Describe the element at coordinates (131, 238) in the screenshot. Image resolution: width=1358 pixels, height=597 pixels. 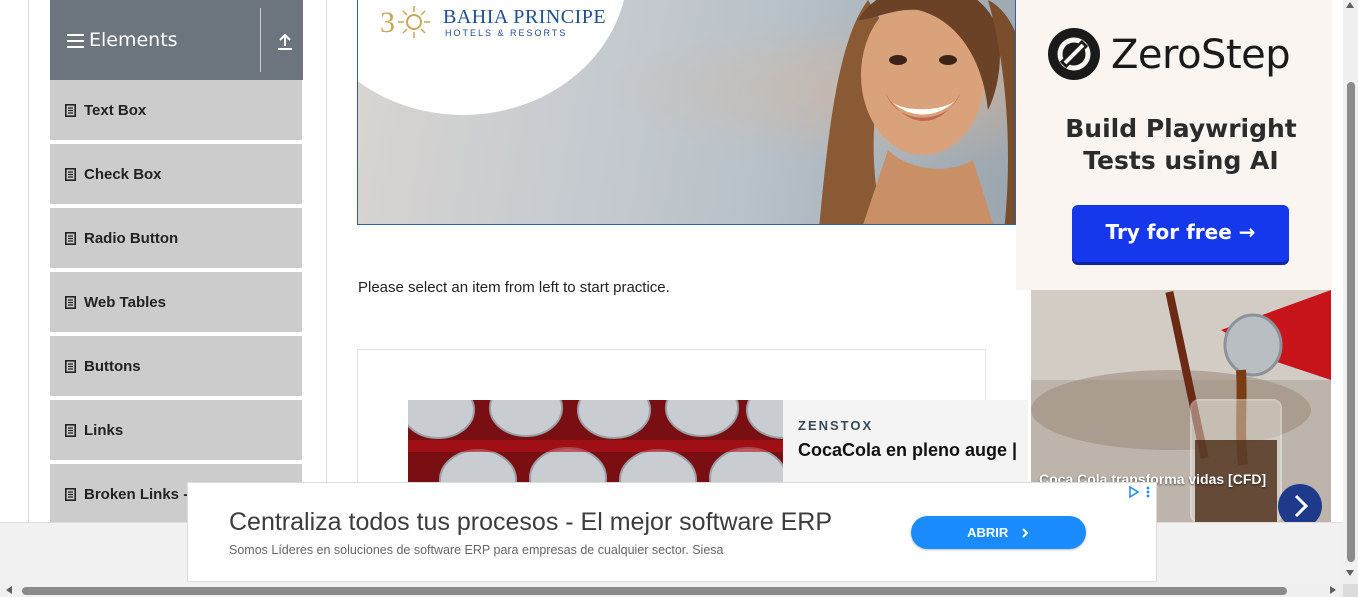
I see `sidebar-item-label: Radio Button` at that location.